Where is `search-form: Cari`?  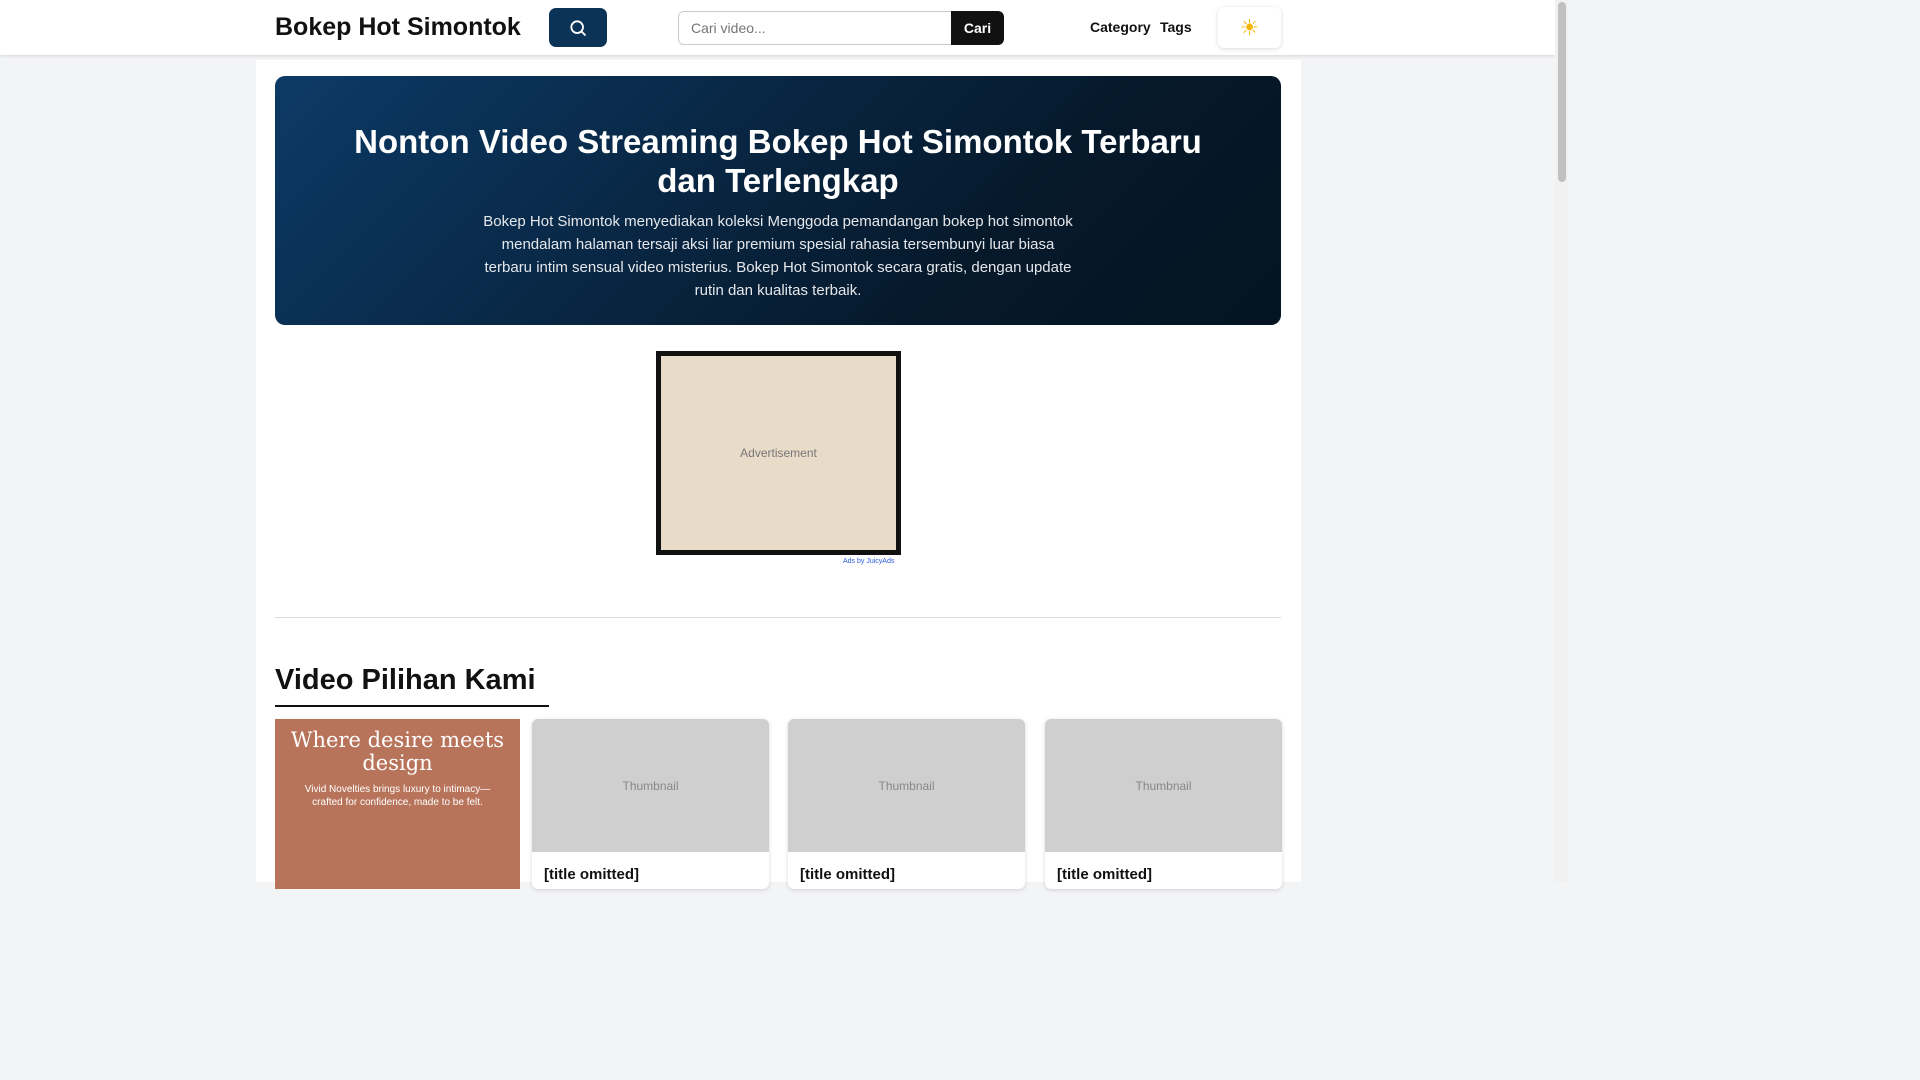 search-form: Cari is located at coordinates (841, 28).